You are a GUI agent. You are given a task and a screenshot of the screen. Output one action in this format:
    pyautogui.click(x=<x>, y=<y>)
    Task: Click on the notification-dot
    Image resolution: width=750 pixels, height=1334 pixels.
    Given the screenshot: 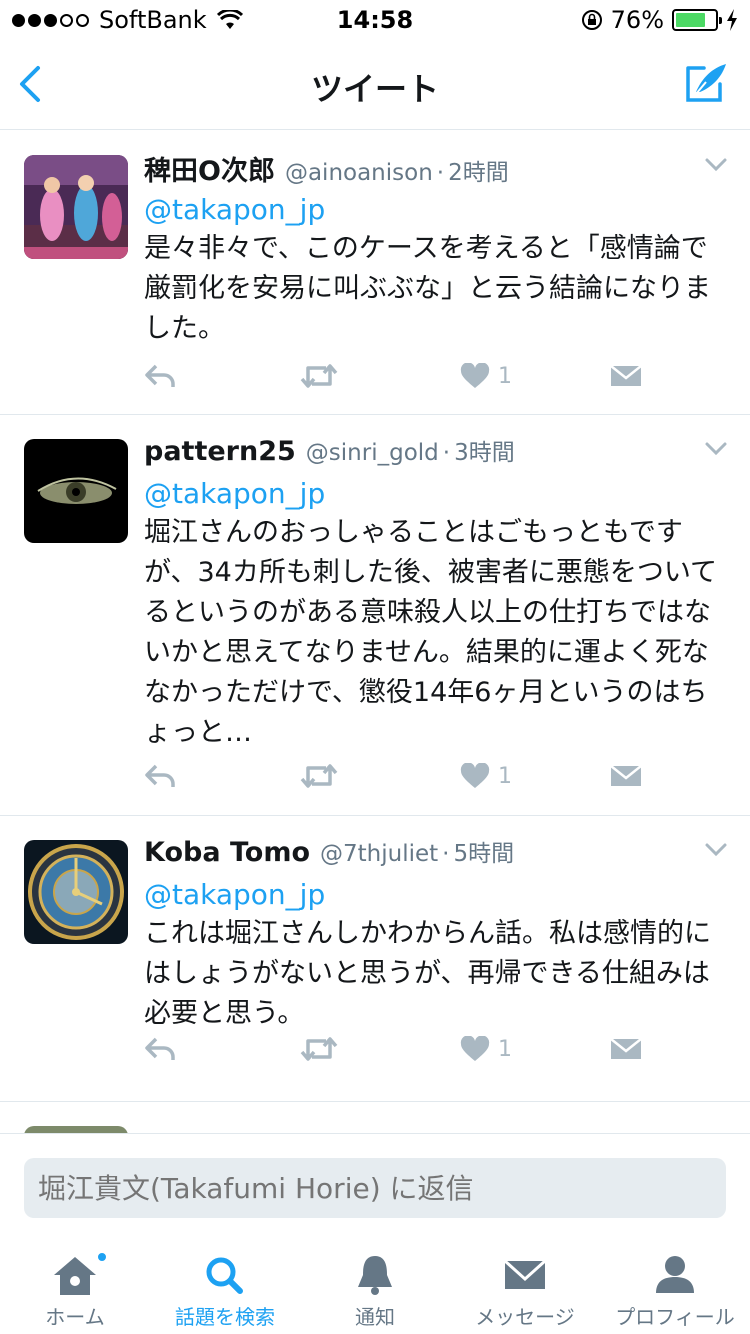 What is the action you would take?
    pyautogui.click(x=102, y=1257)
    